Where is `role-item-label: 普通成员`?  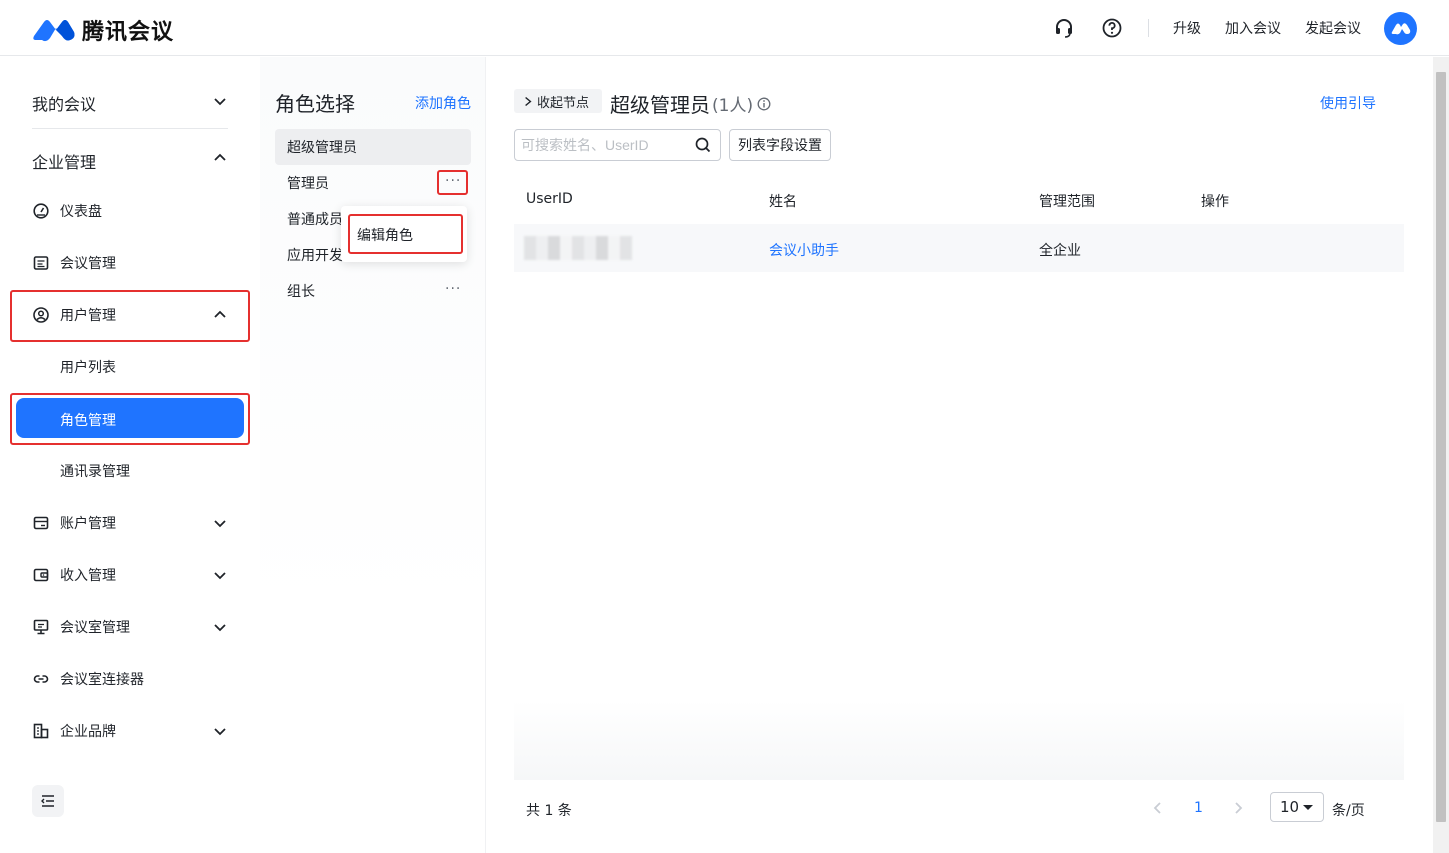 role-item-label: 普通成员 is located at coordinates (315, 220).